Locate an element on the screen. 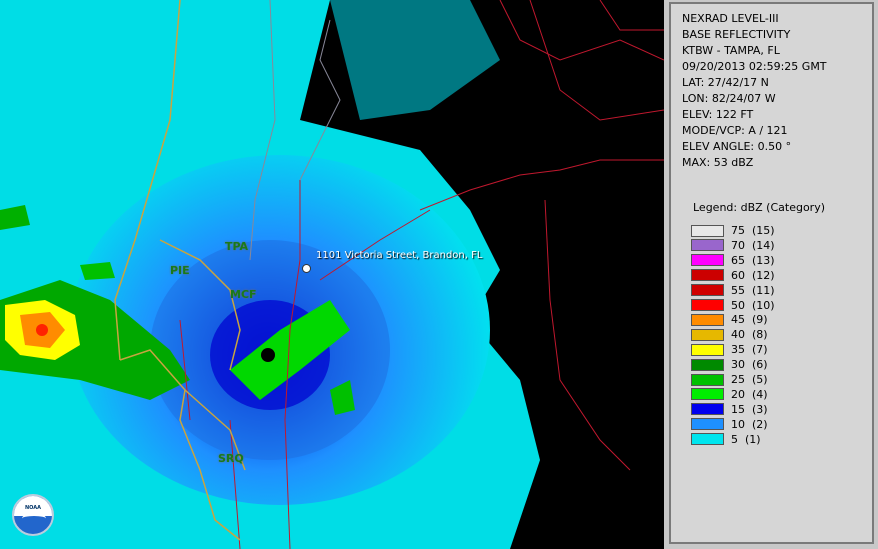  header-line: 09/20/2013 02:59:25 GMT is located at coordinates (754, 66).